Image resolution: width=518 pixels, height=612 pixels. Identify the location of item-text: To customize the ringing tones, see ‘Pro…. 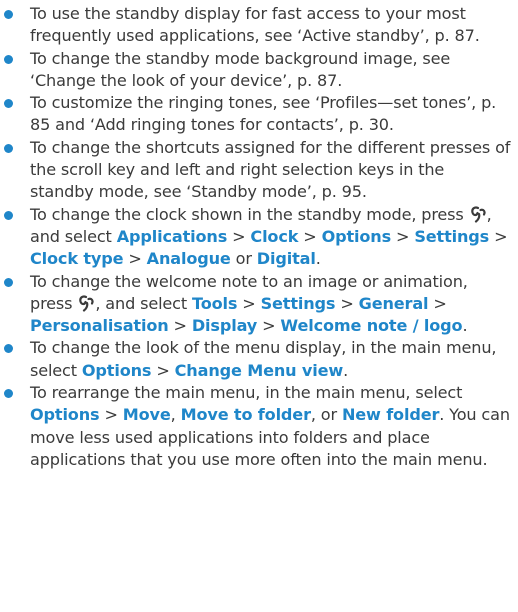
(263, 114).